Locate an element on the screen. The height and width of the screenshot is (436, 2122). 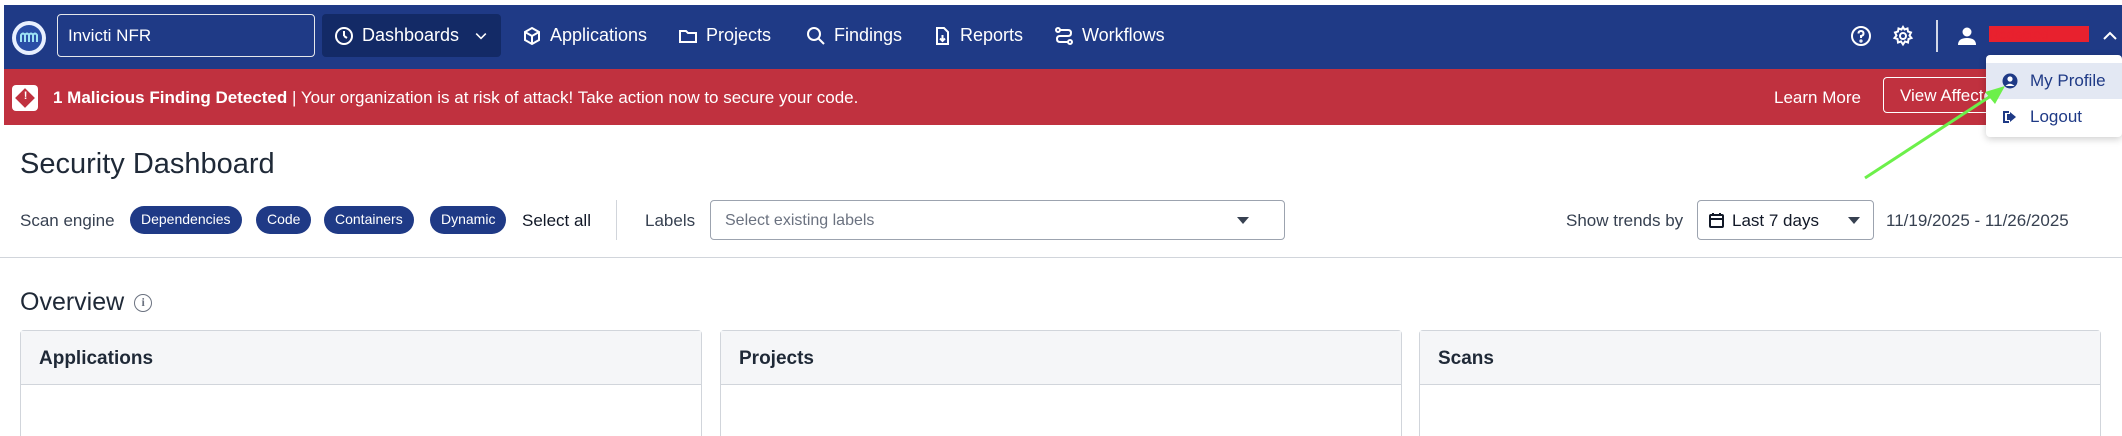
search-icon is located at coordinates (816, 35).